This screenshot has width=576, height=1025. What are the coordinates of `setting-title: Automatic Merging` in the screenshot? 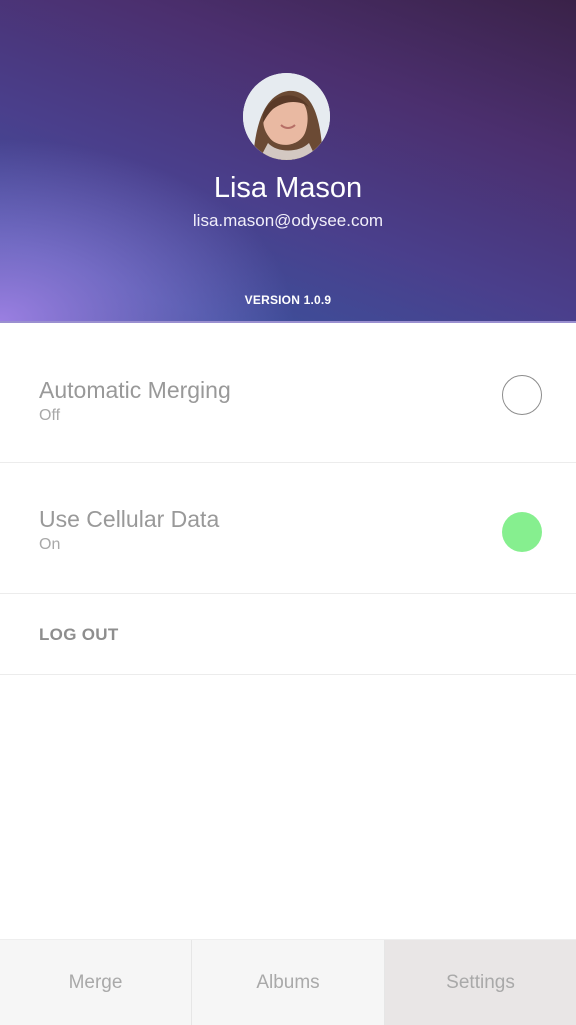 It's located at (135, 390).